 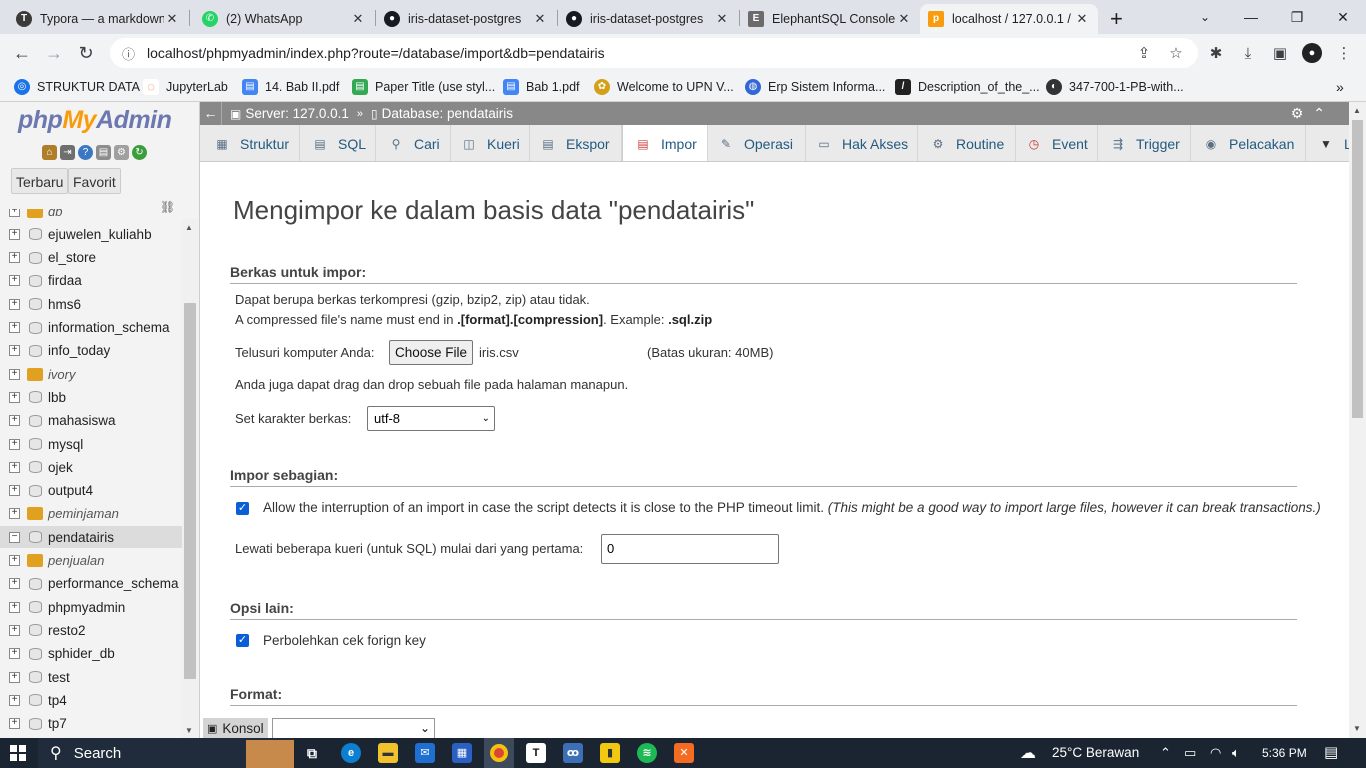 I want to click on tab-search-icon: ⌄, so click(x=1205, y=17).